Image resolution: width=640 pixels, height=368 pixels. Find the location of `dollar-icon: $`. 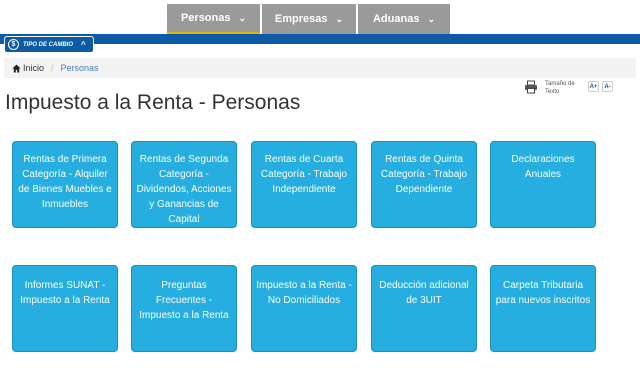

dollar-icon: $ is located at coordinates (13, 44).